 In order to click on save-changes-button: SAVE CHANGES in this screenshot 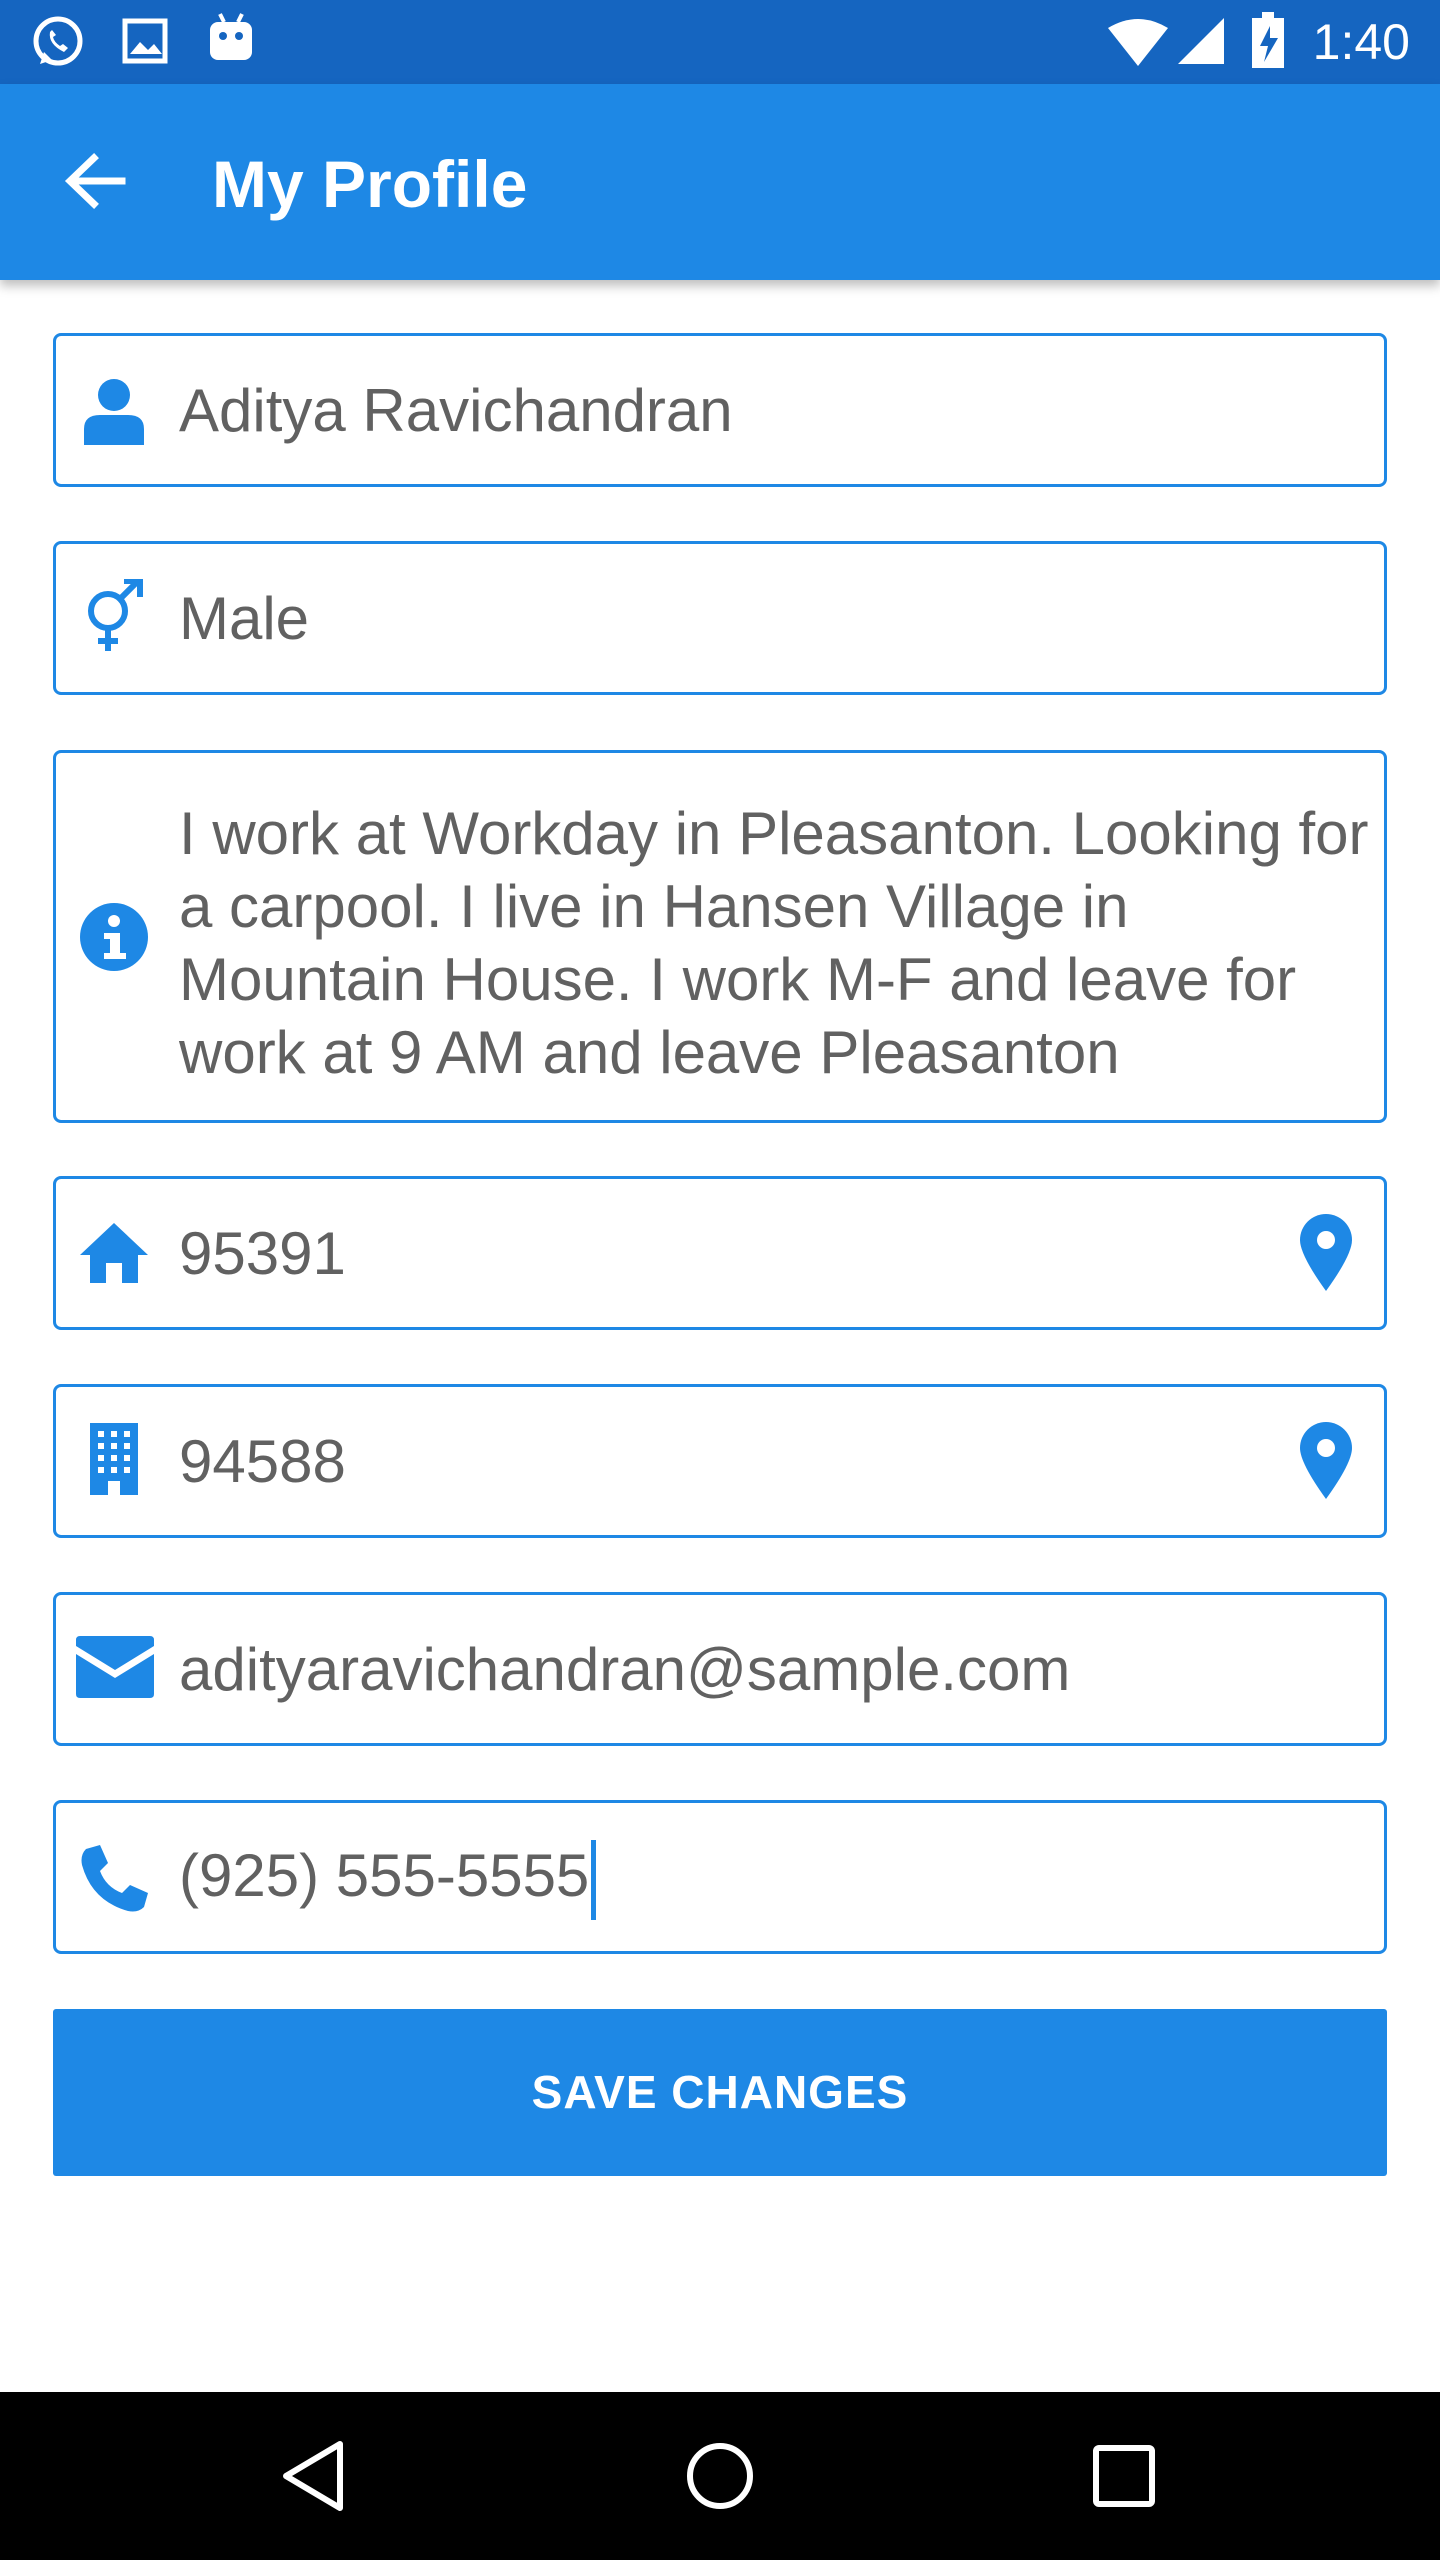, I will do `click(720, 2092)`.